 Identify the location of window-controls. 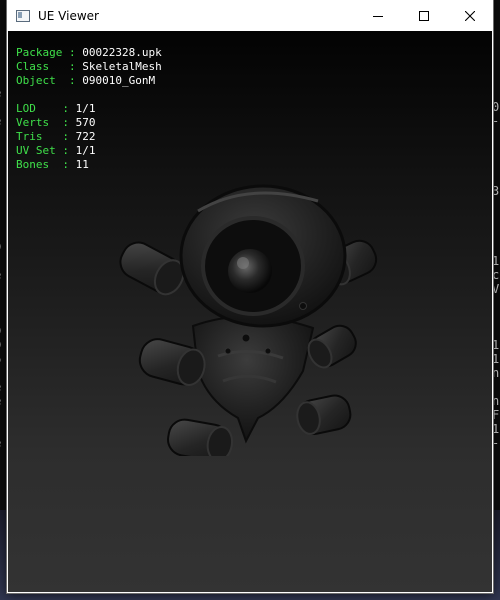
(424, 15).